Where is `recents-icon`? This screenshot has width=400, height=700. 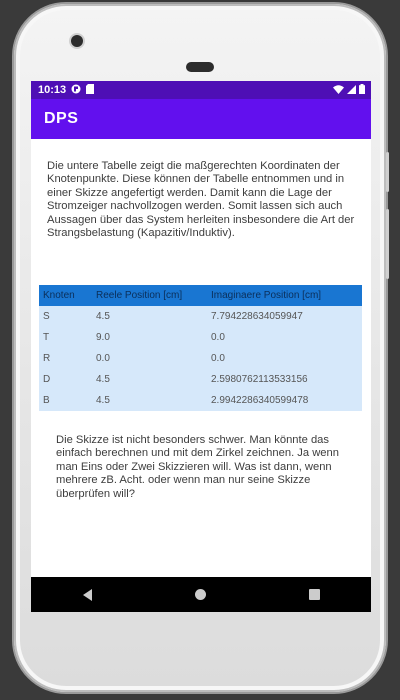 recents-icon is located at coordinates (314, 594).